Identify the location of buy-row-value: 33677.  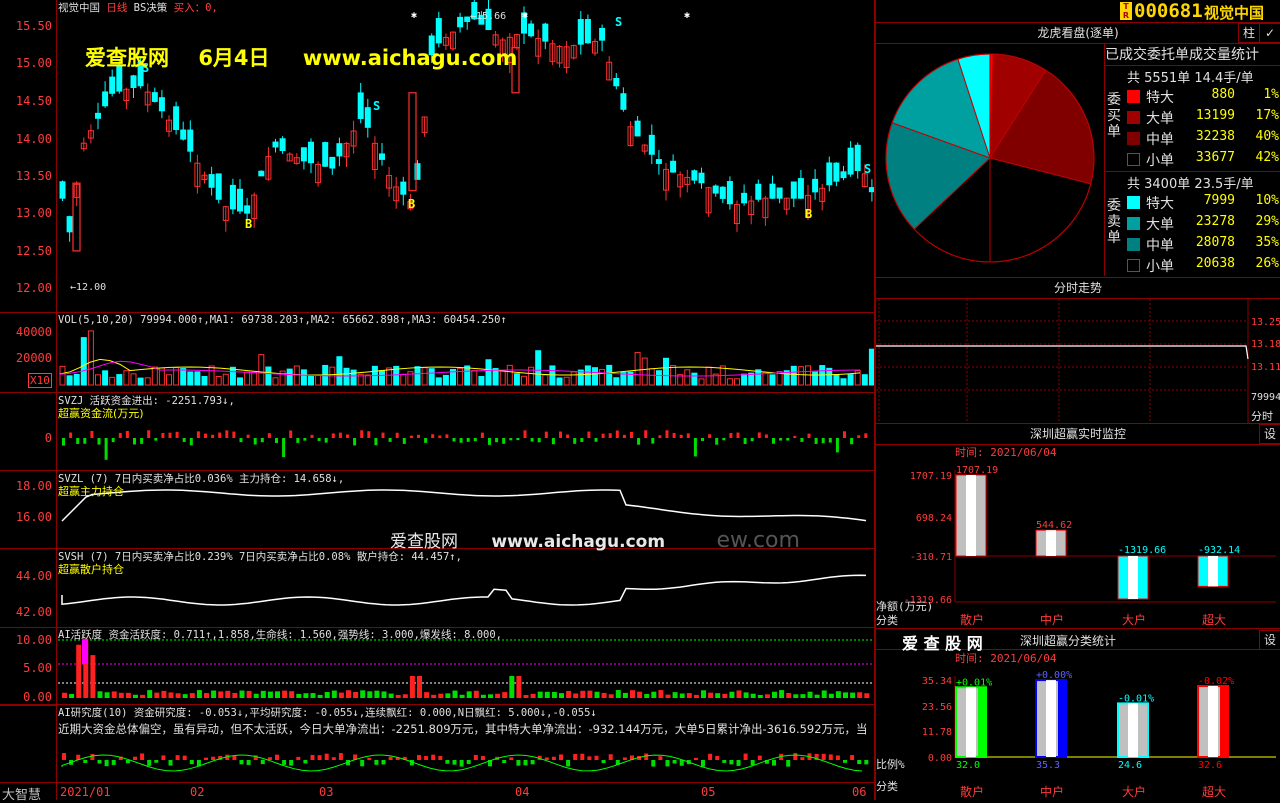
(1215, 157).